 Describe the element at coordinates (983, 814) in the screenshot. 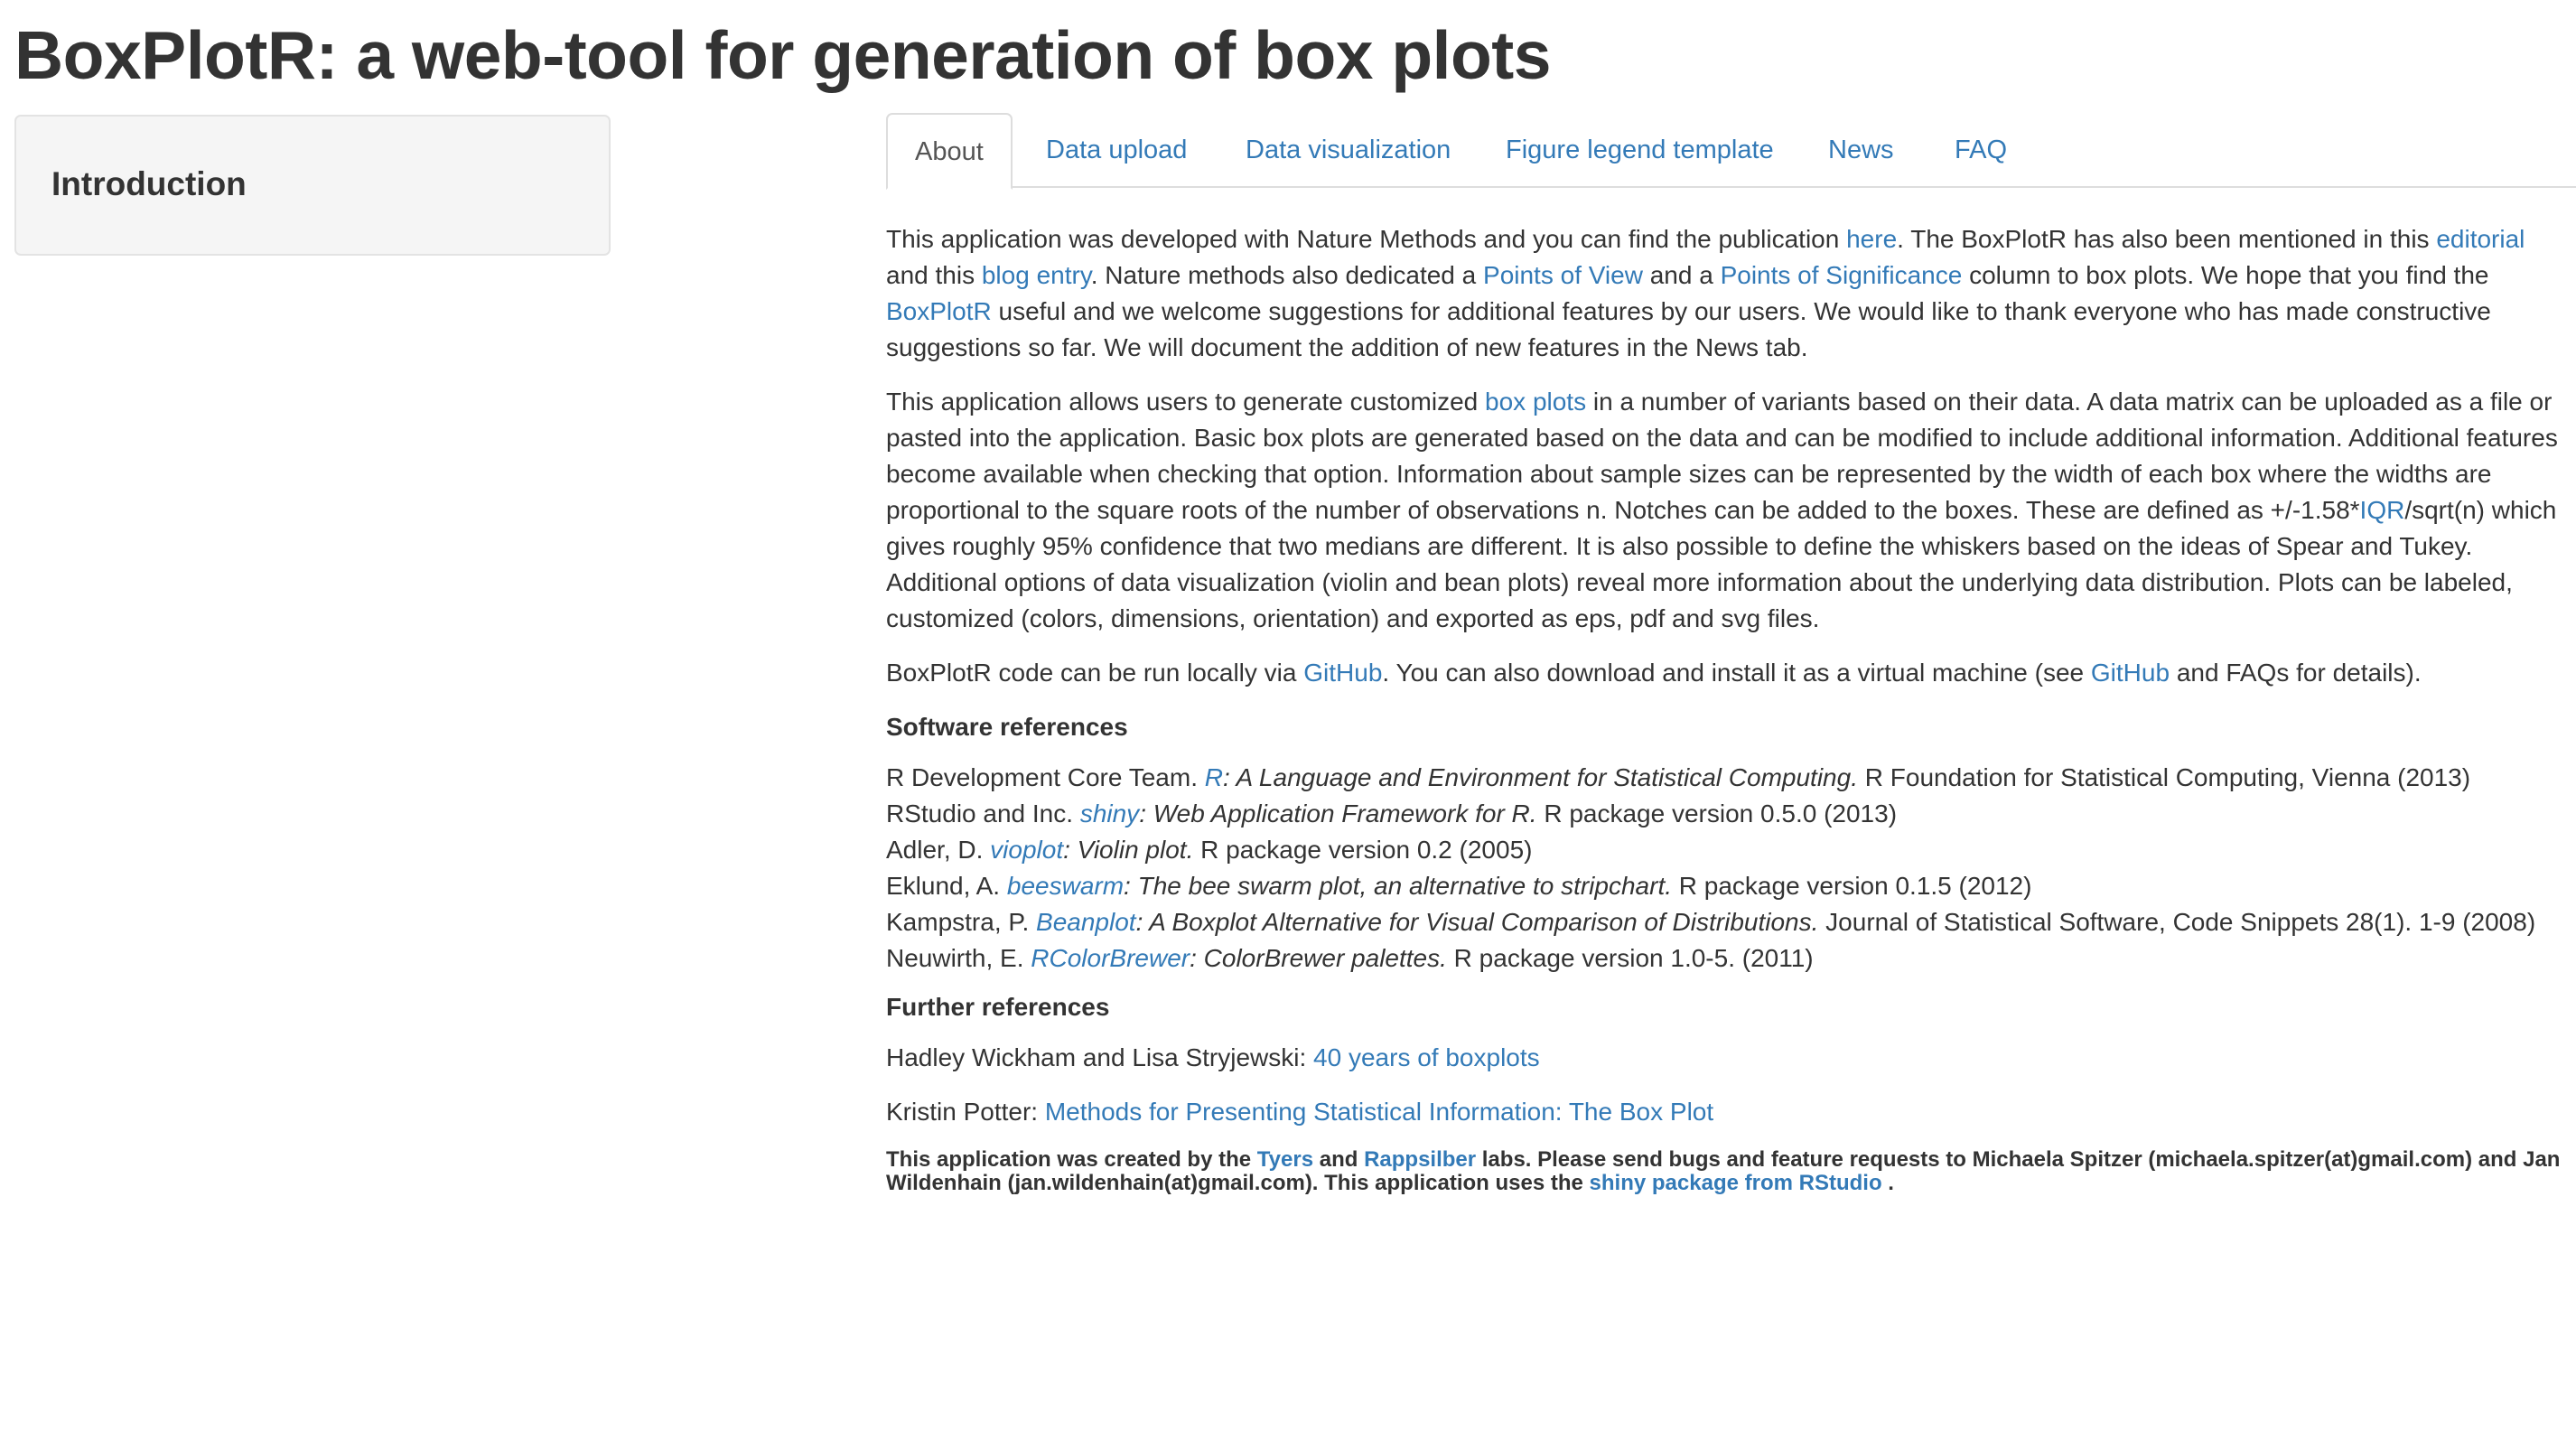

I see `ref-authors: RStudio and Inc.` at that location.